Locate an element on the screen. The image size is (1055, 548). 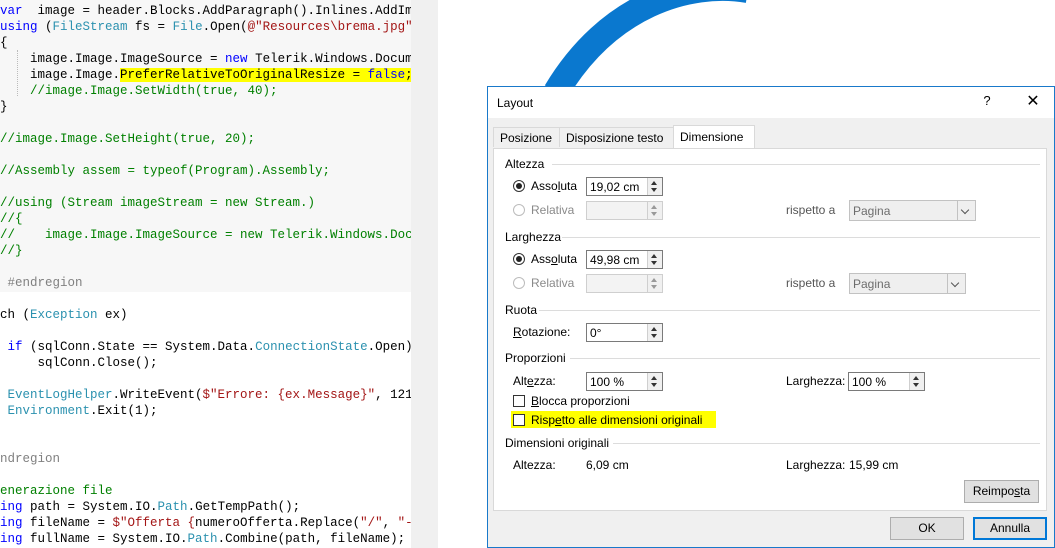
rotation-value: 0° is located at coordinates (595, 333).